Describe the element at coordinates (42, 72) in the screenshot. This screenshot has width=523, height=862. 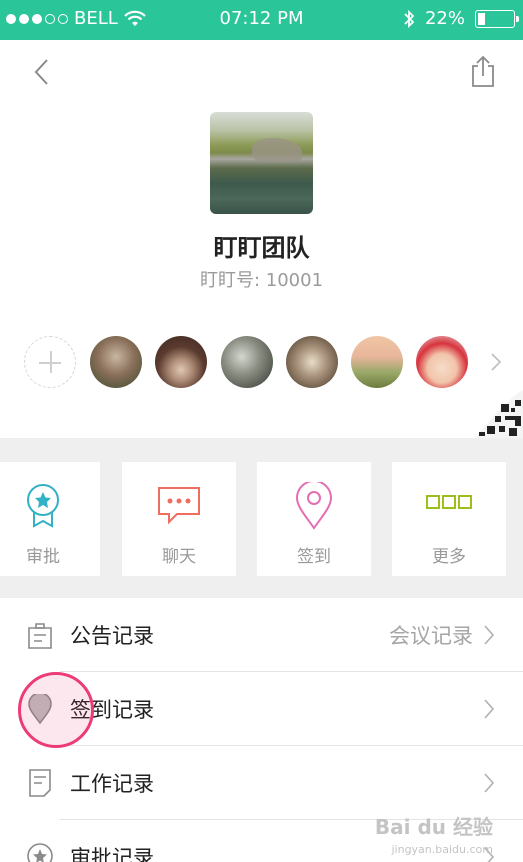
I see `chevron-left-icon` at that location.